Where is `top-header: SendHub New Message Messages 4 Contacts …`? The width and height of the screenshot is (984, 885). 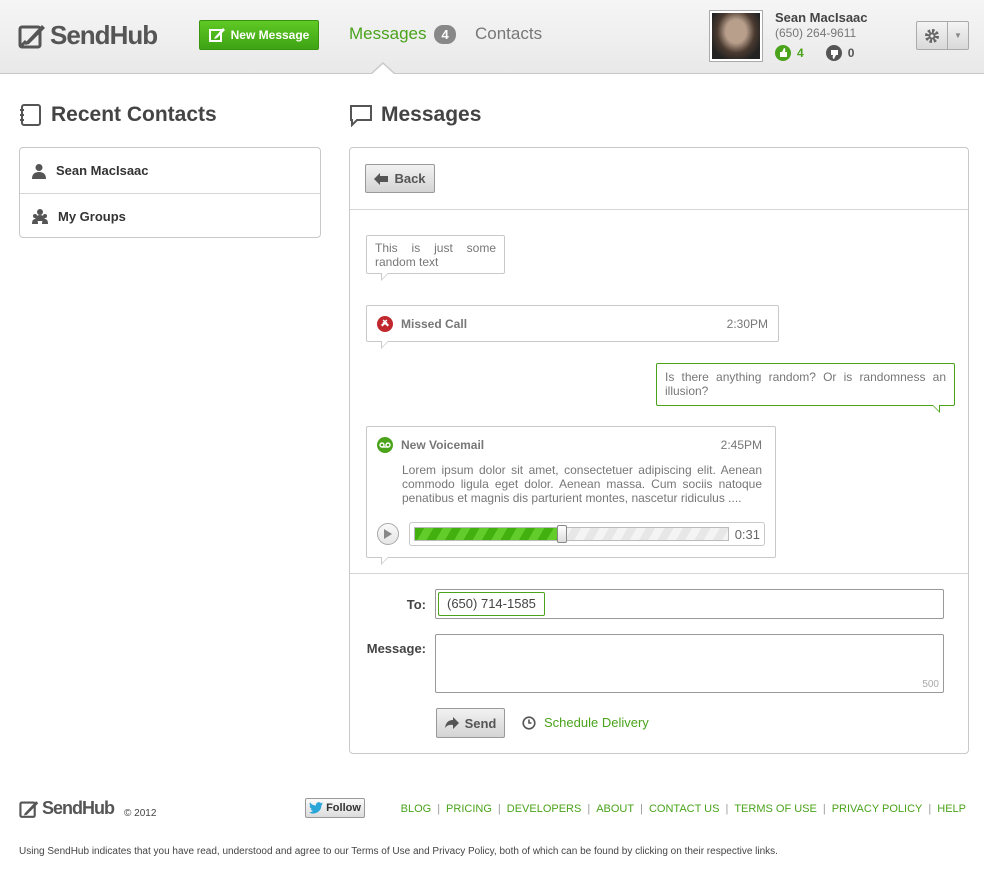 top-header: SendHub New Message Messages 4 Contacts … is located at coordinates (492, 37).